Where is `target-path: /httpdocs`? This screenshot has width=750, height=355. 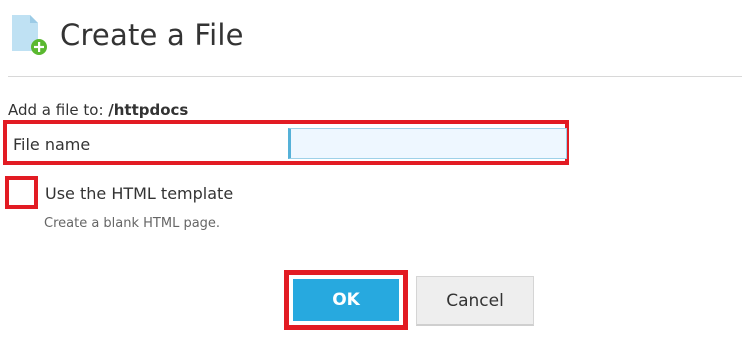
target-path: /httpdocs is located at coordinates (148, 110).